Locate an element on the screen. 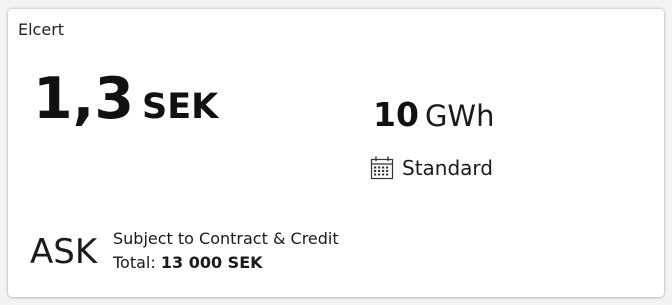 This screenshot has height=305, width=672. side-label: ASK is located at coordinates (64, 252).